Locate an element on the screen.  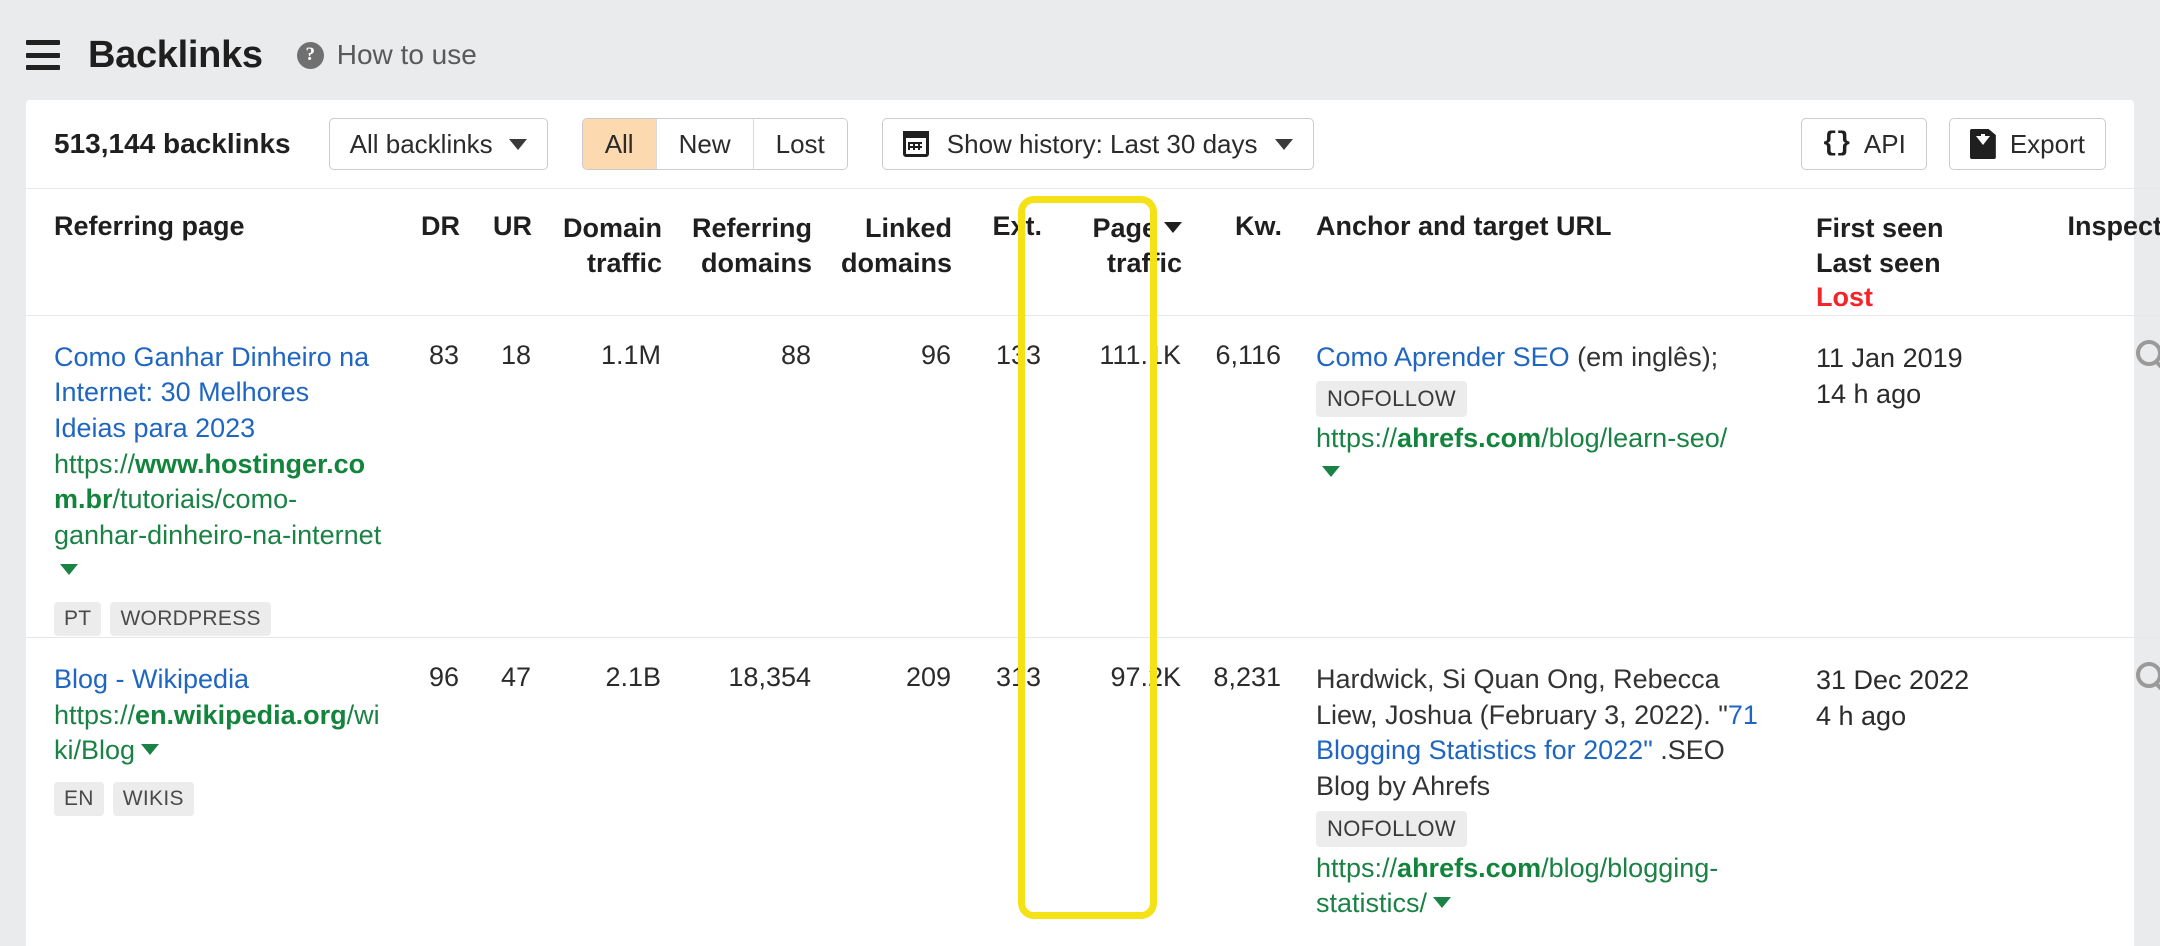
api-button: {} API is located at coordinates (1863, 144).